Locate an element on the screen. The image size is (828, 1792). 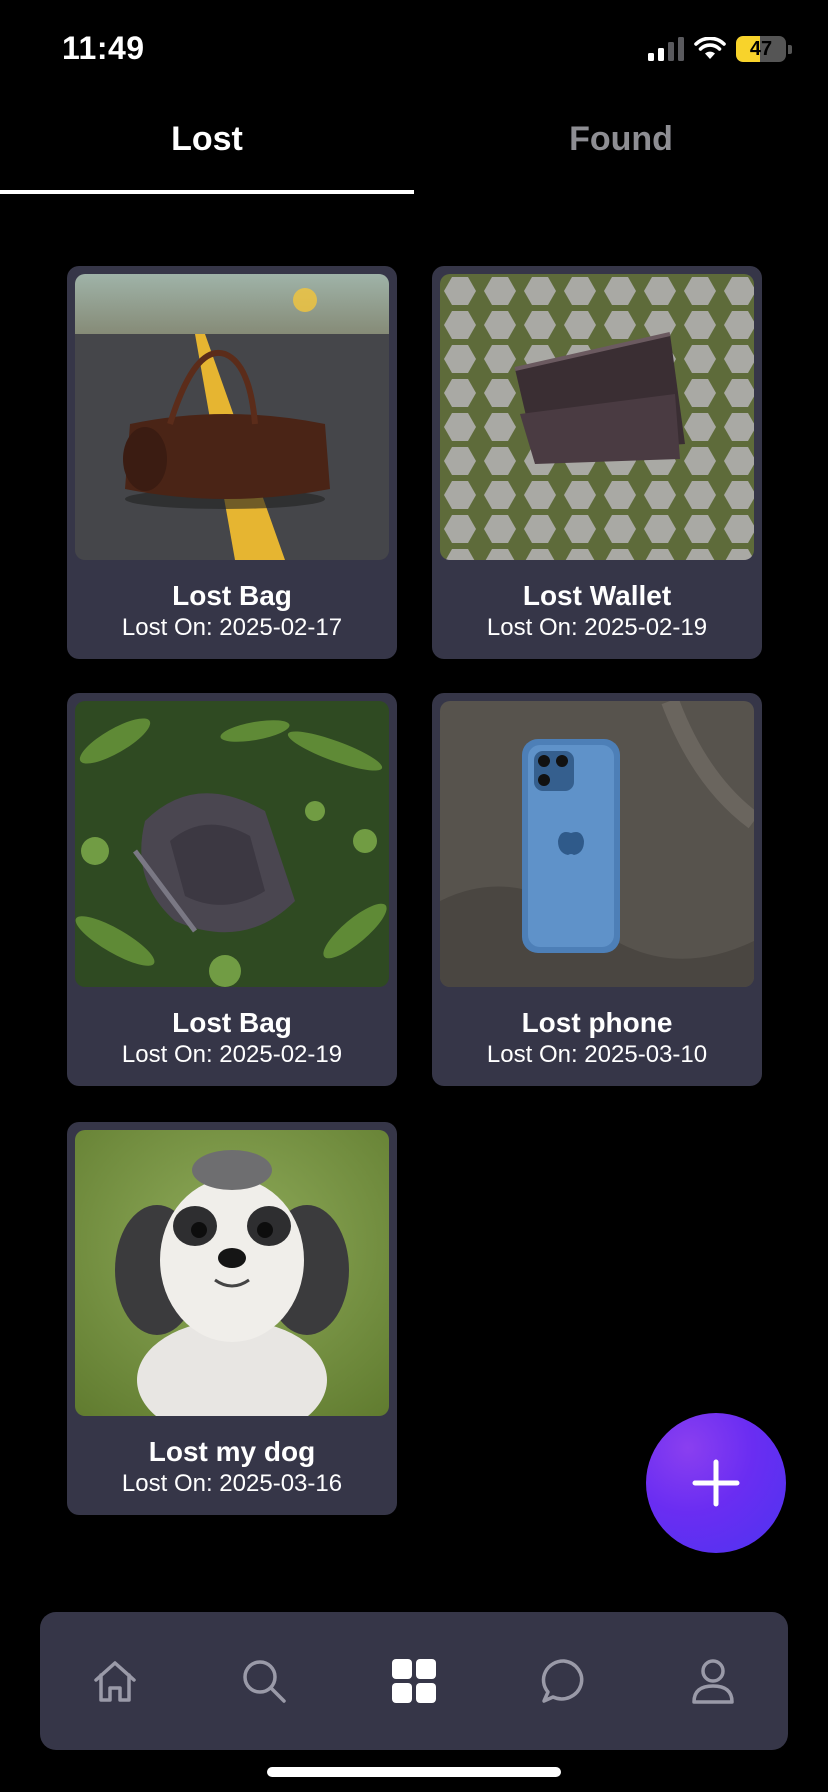
grid-icon is located at coordinates (413, 1681).